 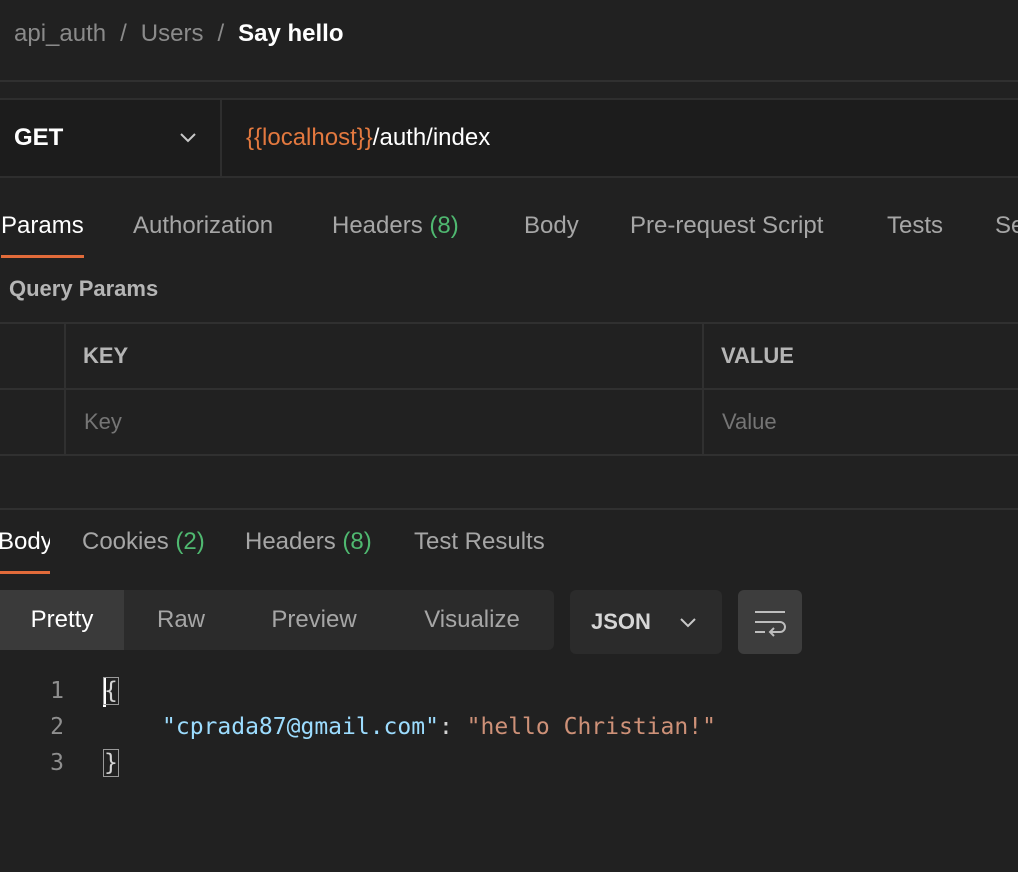 What do you see at coordinates (106, 355) in the screenshot?
I see `column-header-key: KEY` at bounding box center [106, 355].